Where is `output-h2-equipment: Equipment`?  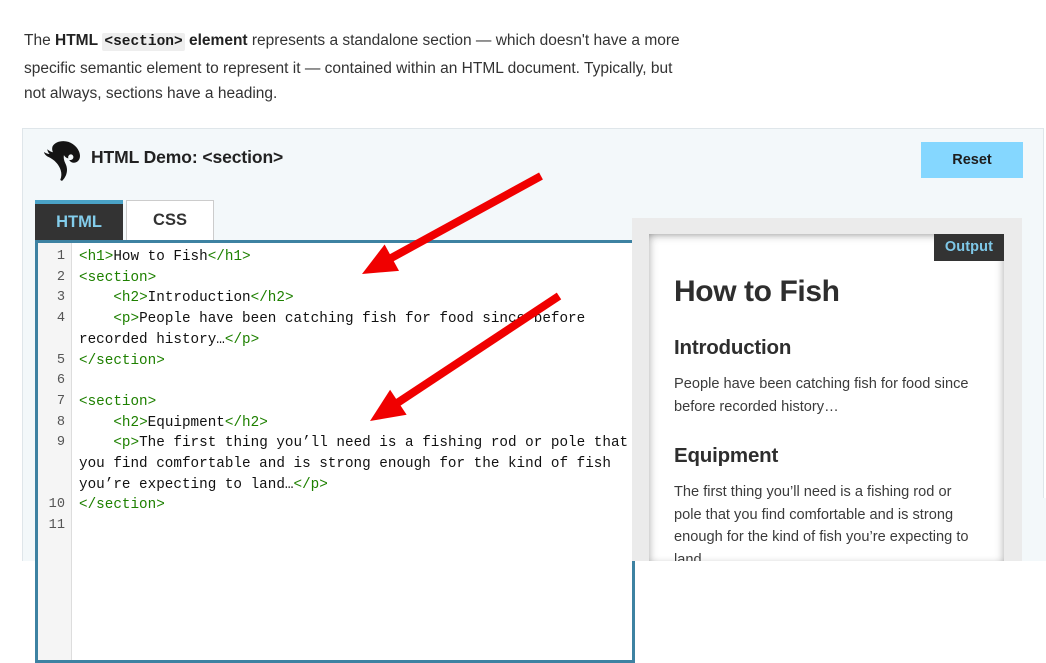
output-h2-equipment: Equipment is located at coordinates (726, 455).